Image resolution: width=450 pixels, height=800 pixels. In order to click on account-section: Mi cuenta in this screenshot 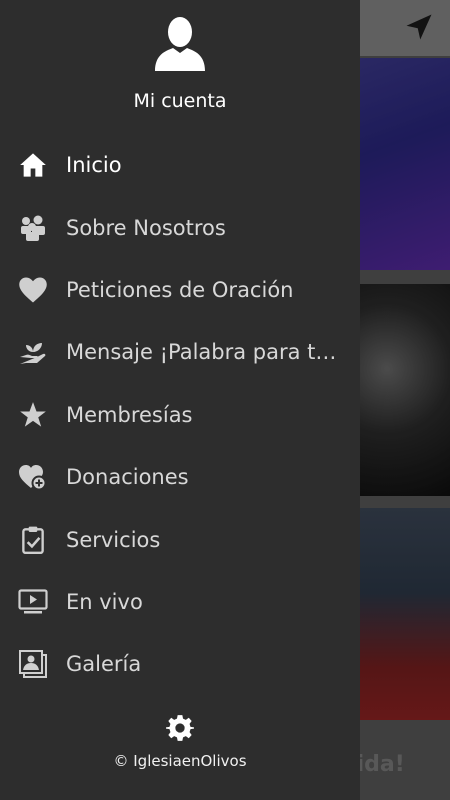, I will do `click(180, 62)`.